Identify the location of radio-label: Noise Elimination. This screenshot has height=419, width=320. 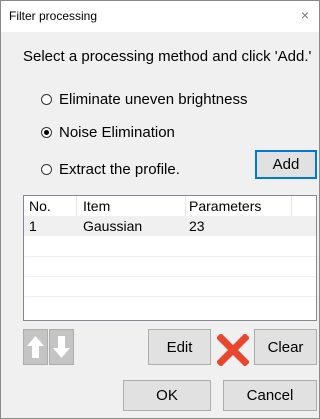
(117, 132).